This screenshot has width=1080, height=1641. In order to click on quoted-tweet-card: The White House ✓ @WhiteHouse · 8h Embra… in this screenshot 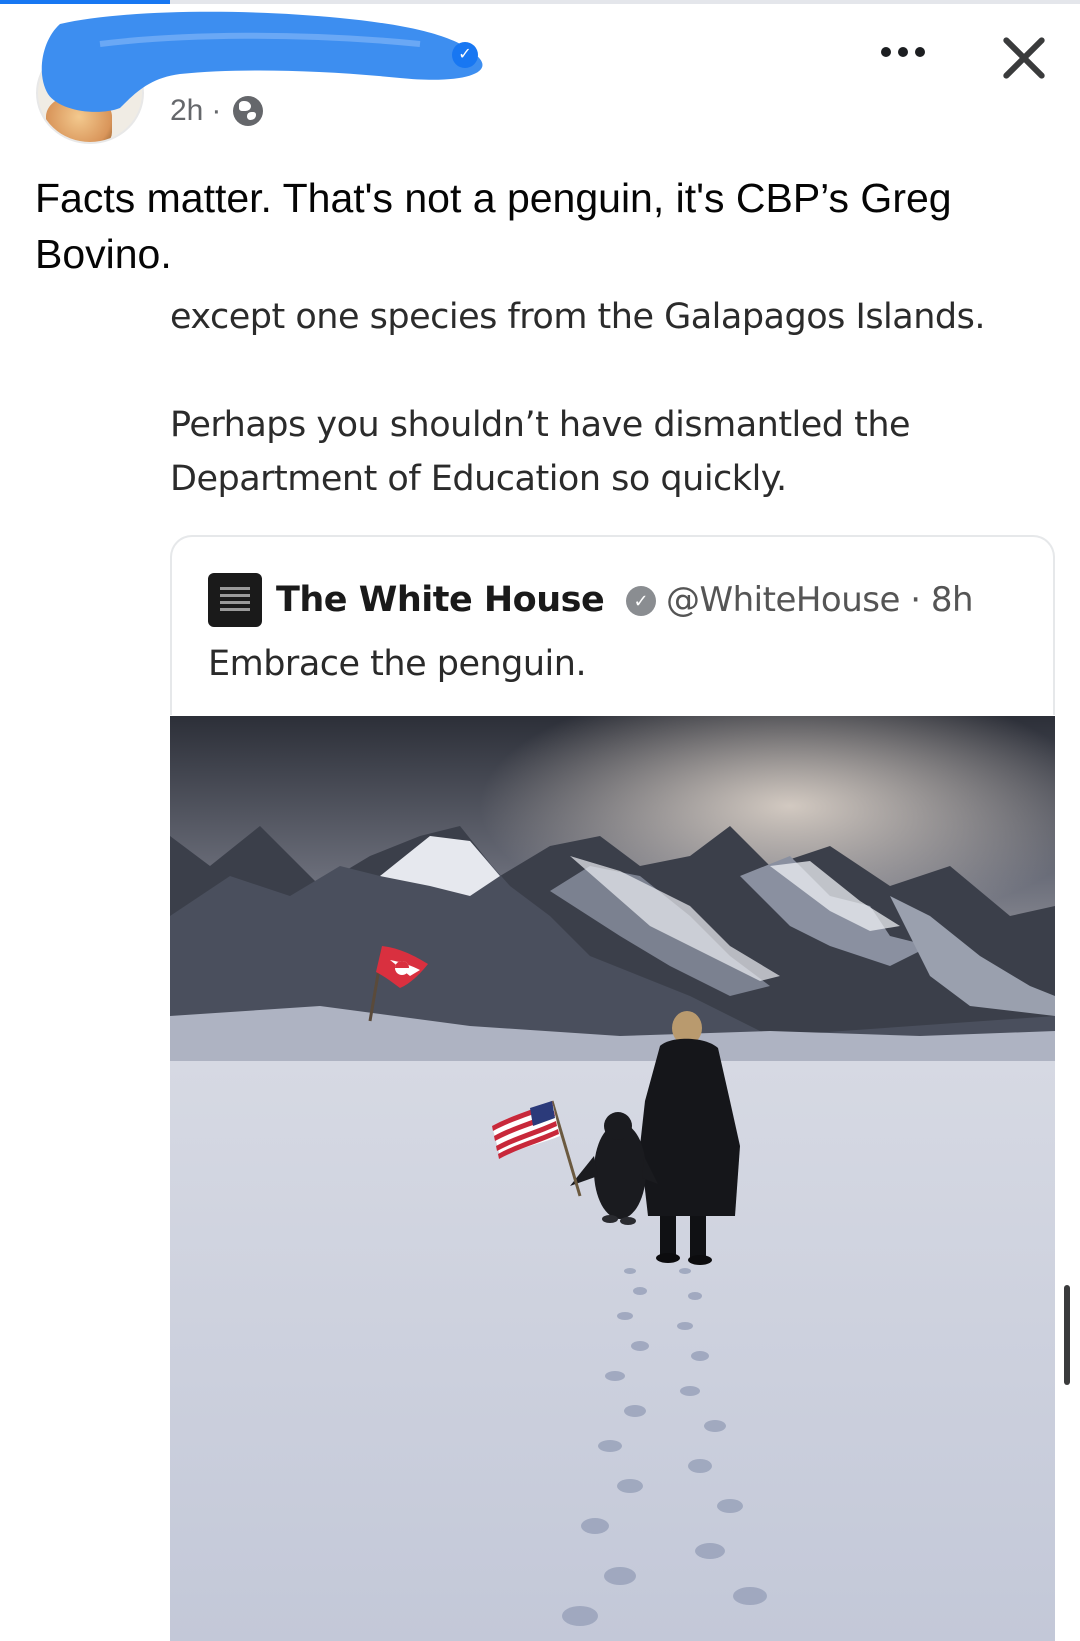, I will do `click(612, 625)`.